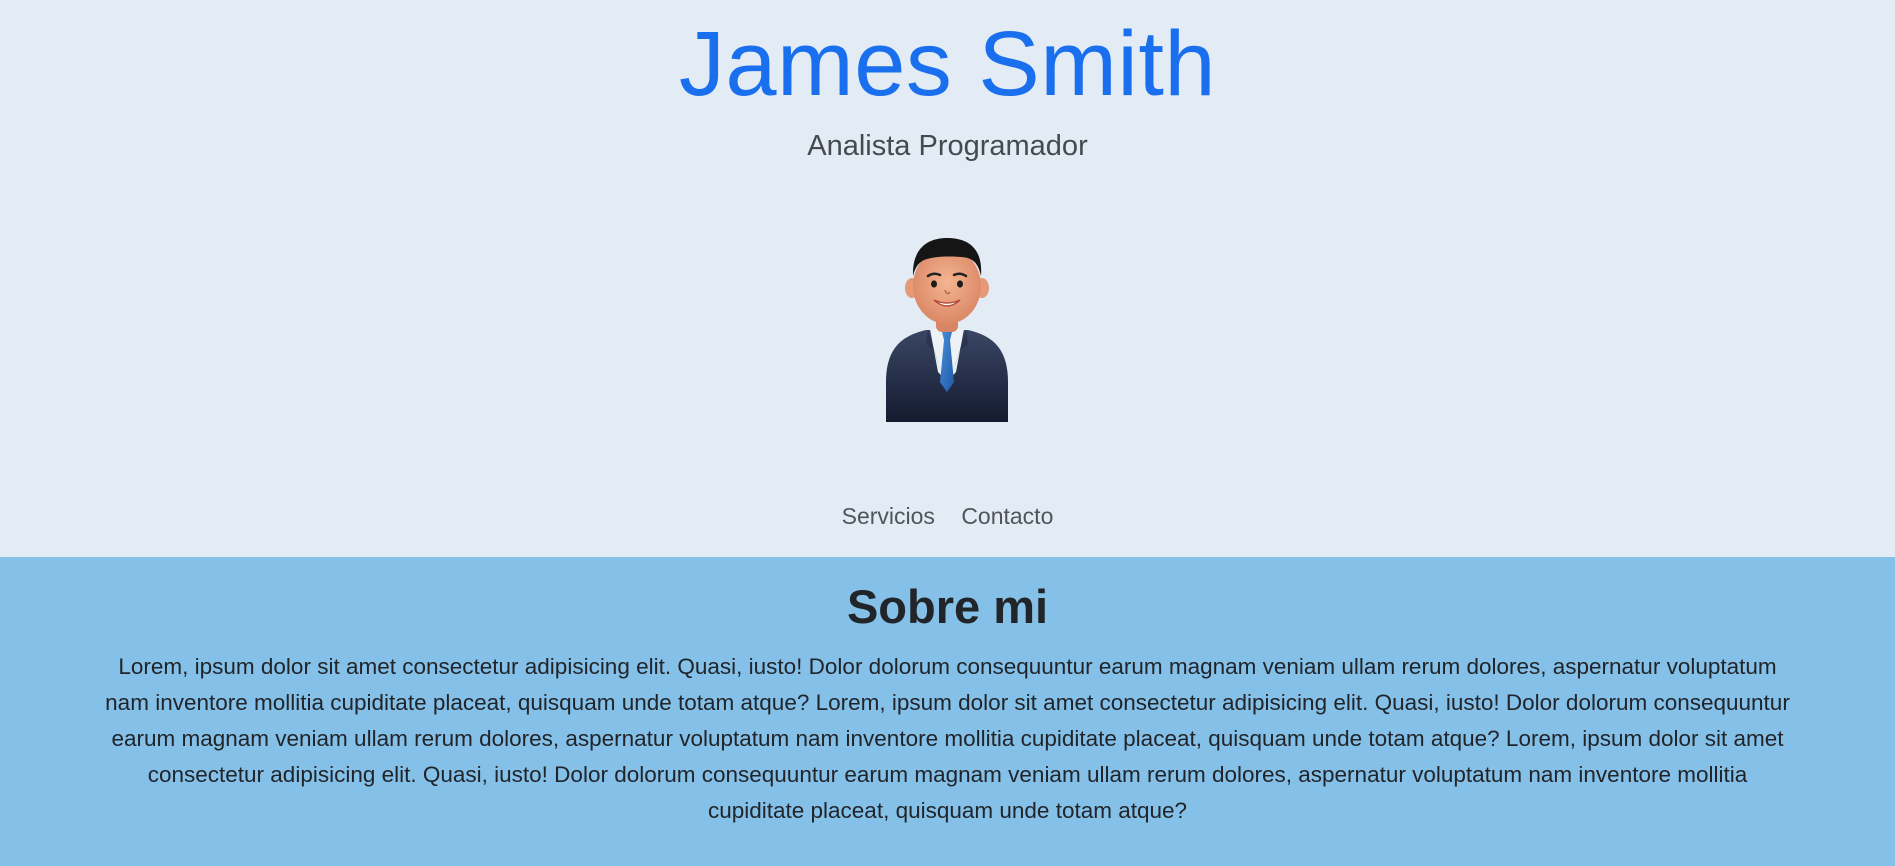 Image resolution: width=1895 pixels, height=866 pixels. I want to click on nav-link-contacto: Contacto, so click(1007, 516).